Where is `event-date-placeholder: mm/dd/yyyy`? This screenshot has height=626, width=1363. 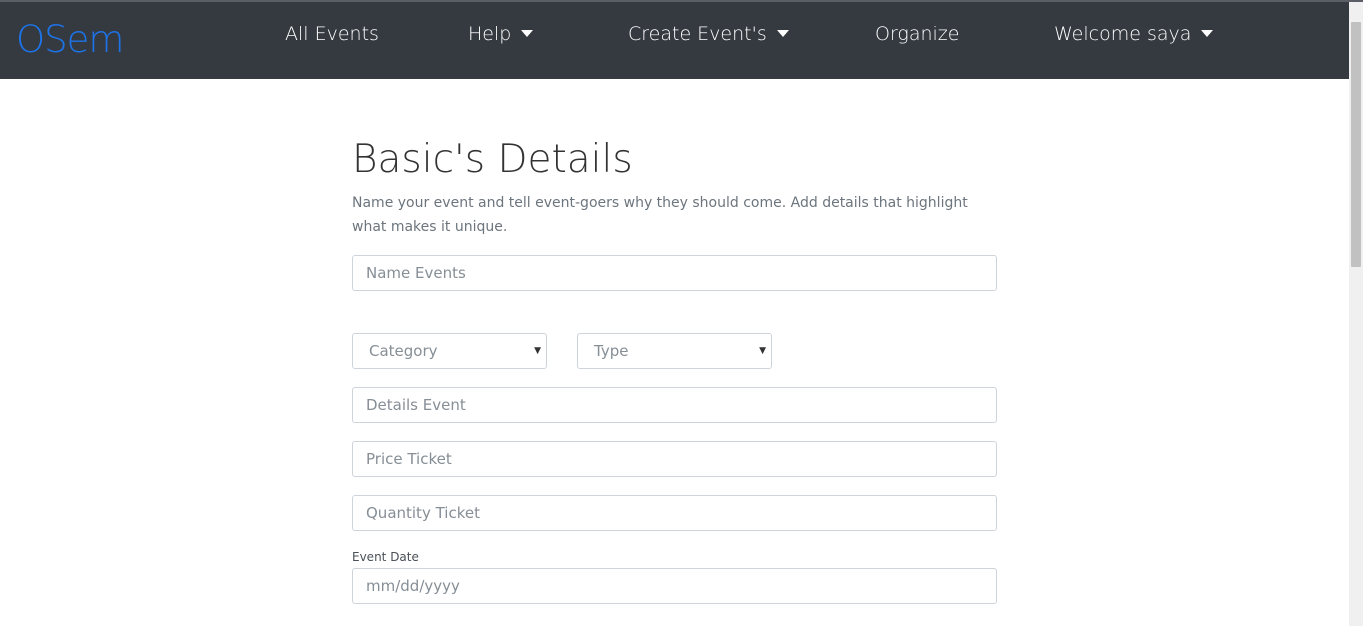 event-date-placeholder: mm/dd/yyyy is located at coordinates (413, 586).